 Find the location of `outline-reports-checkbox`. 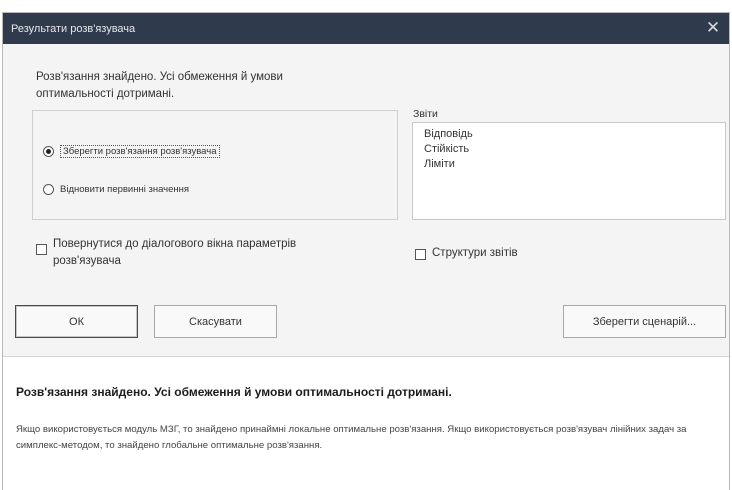

outline-reports-checkbox is located at coordinates (420, 254).